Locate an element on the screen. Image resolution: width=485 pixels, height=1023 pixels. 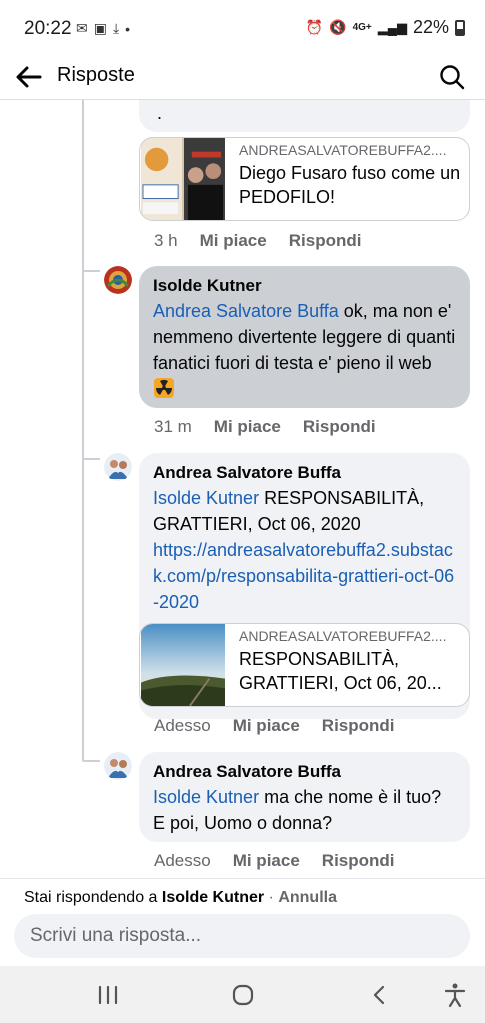
mute-icon: 🔇 is located at coordinates (338, 27).